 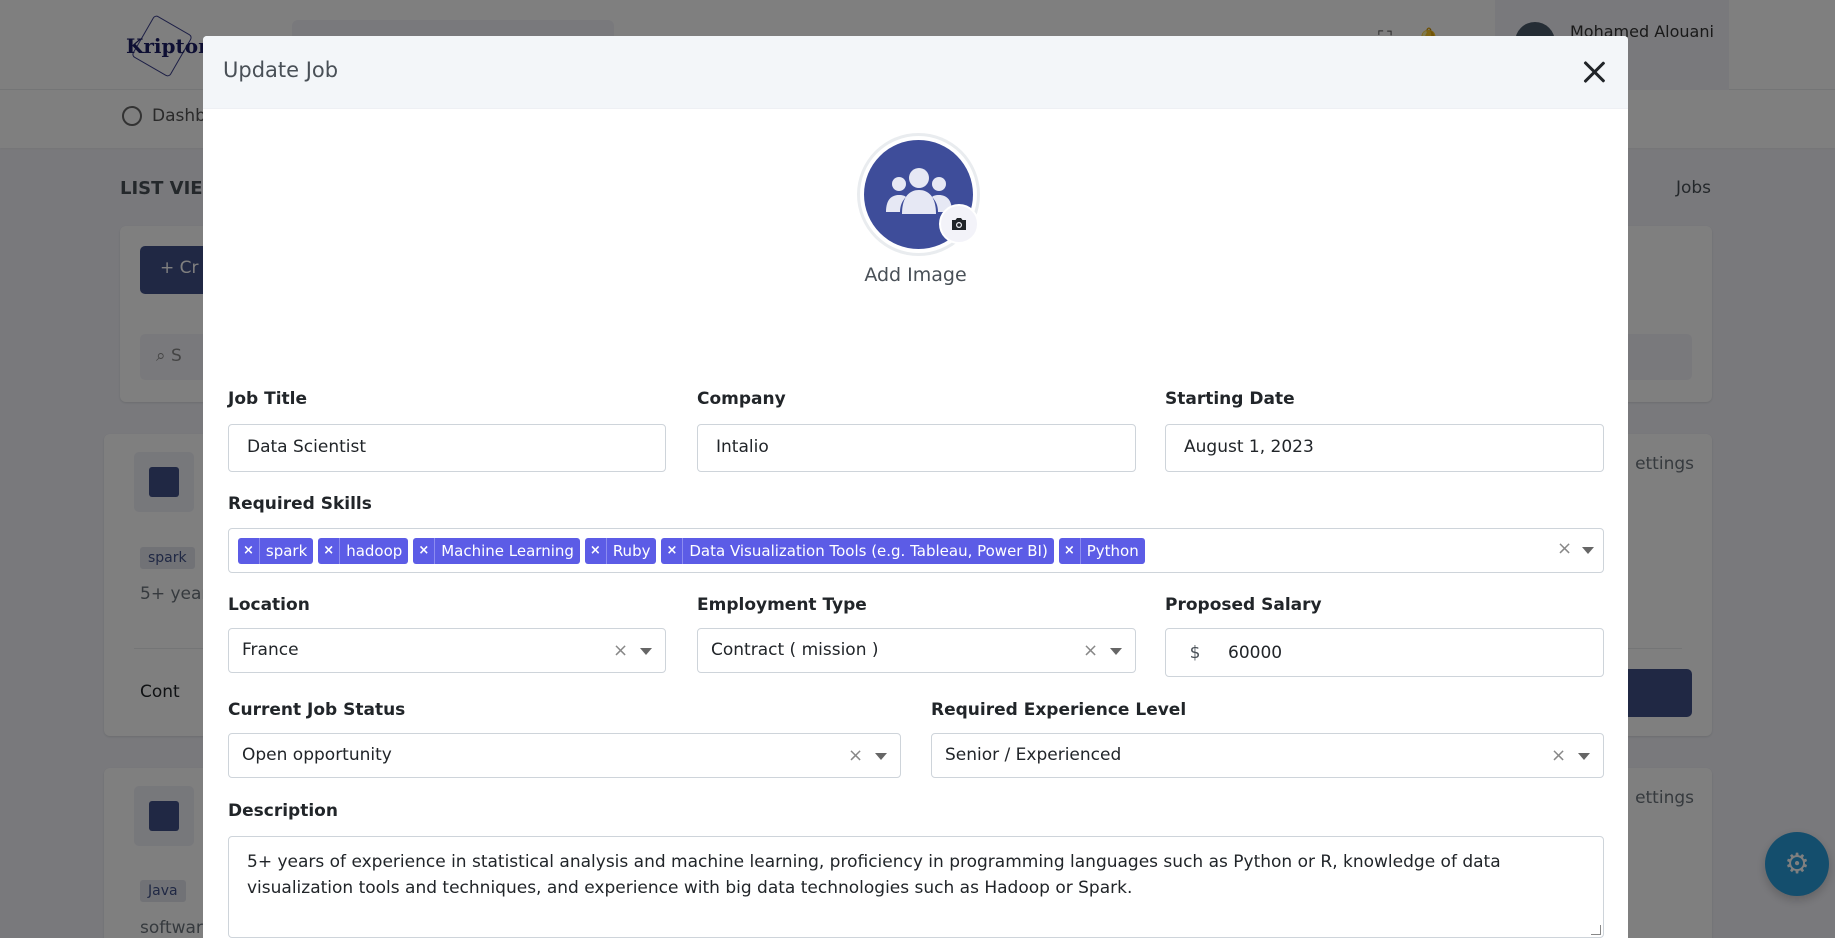 What do you see at coordinates (270, 650) in the screenshot?
I see `location-value: France` at bounding box center [270, 650].